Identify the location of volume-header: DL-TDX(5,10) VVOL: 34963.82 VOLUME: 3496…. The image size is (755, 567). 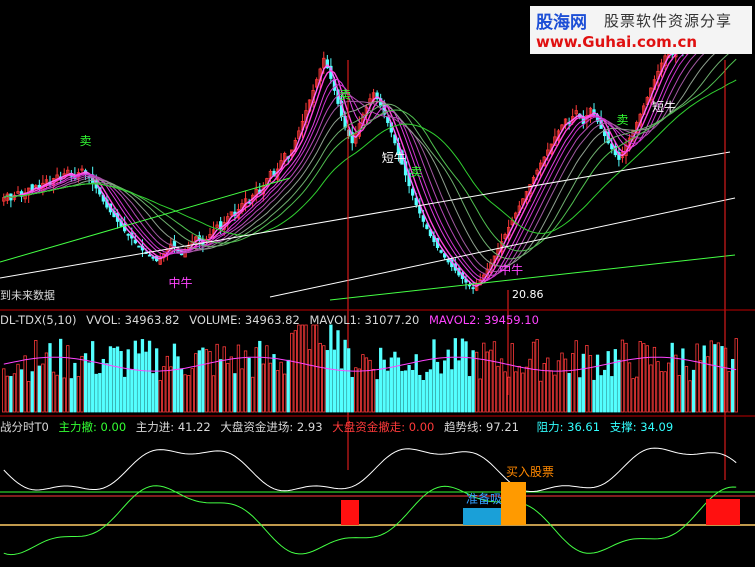
(272, 320).